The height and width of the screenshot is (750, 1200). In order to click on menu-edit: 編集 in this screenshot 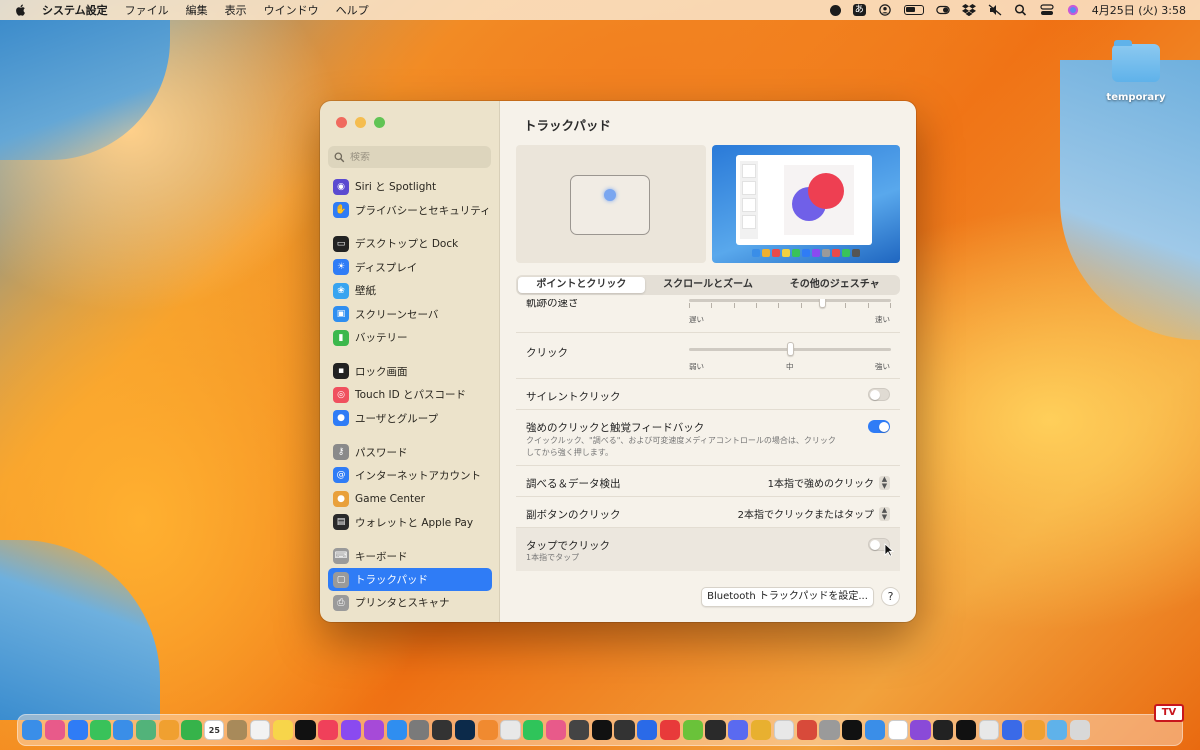, I will do `click(197, 10)`.